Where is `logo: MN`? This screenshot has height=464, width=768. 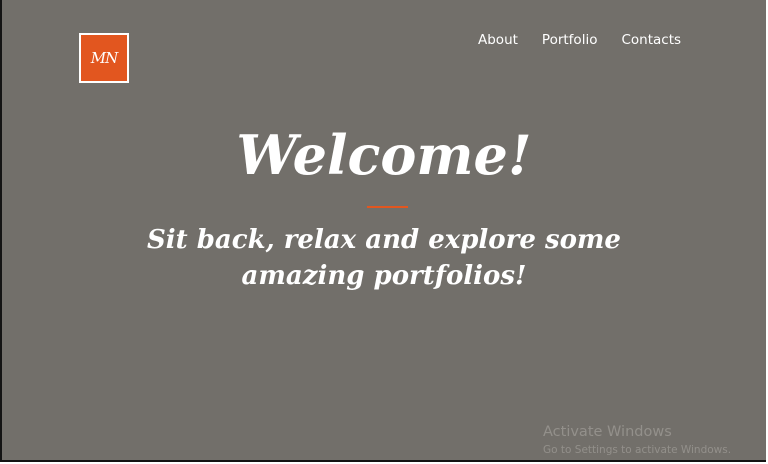 logo: MN is located at coordinates (104, 58).